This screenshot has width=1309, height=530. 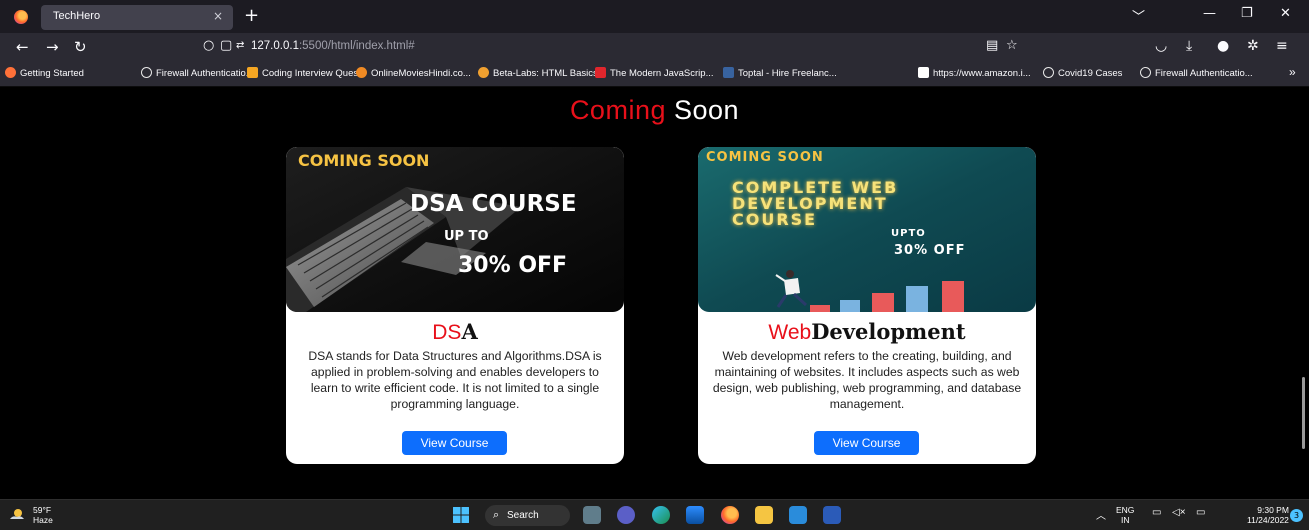 What do you see at coordinates (992, 45) in the screenshot?
I see `reader-view-icon: ▤` at bounding box center [992, 45].